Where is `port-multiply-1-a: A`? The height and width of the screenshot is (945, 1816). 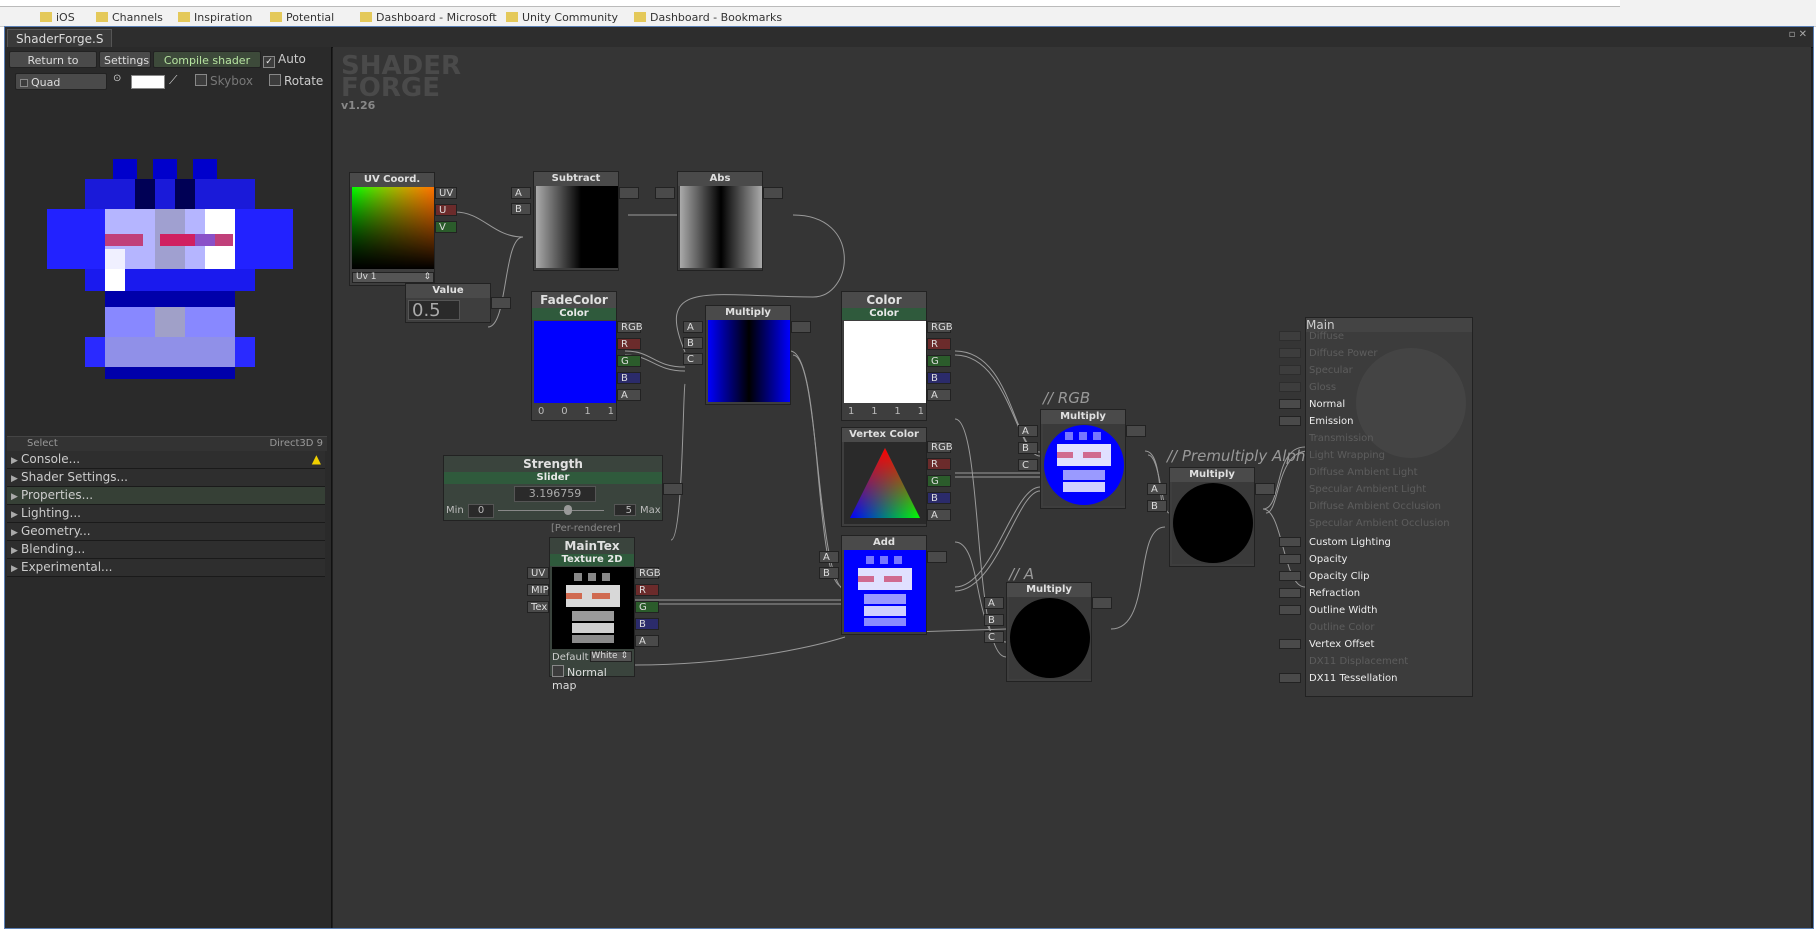
port-multiply-1-a: A is located at coordinates (693, 327).